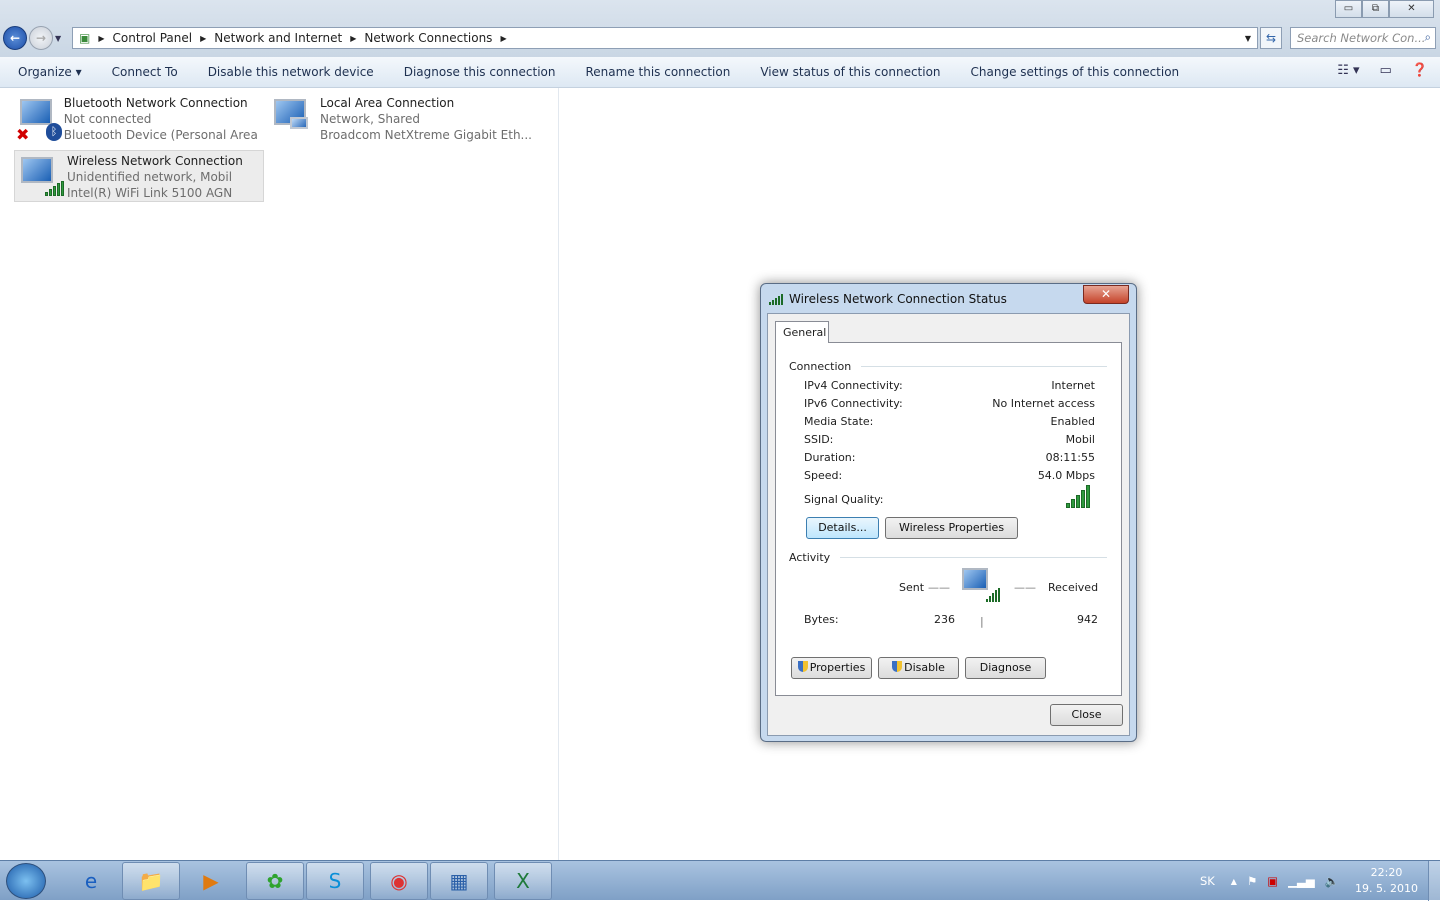 The height and width of the screenshot is (901, 1440). Describe the element at coordinates (275, 881) in the screenshot. I see `icq-icon: ✿` at that location.